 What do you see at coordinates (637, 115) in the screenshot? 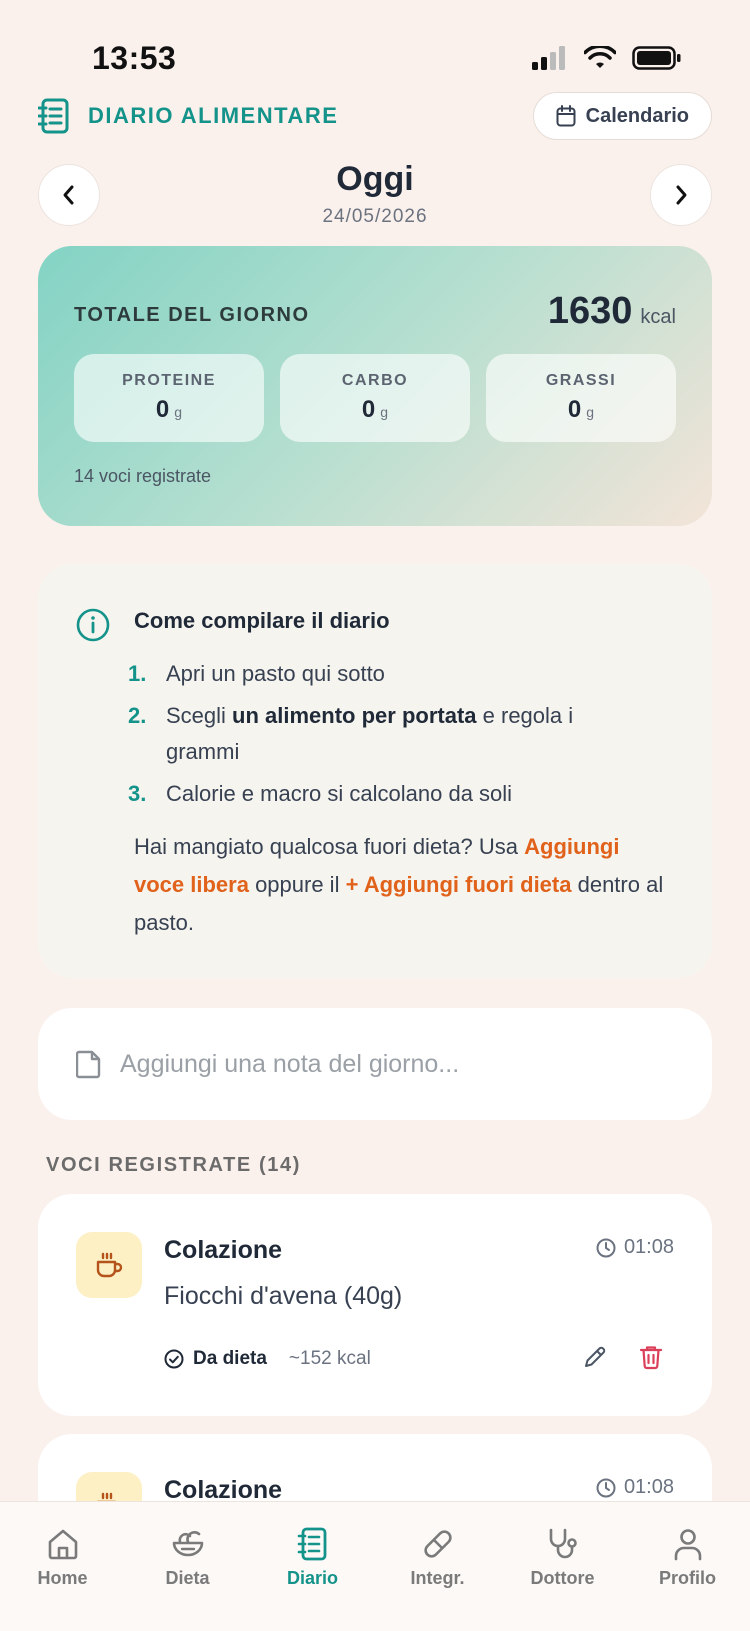
I see `calendar-button-label: Calendario` at bounding box center [637, 115].